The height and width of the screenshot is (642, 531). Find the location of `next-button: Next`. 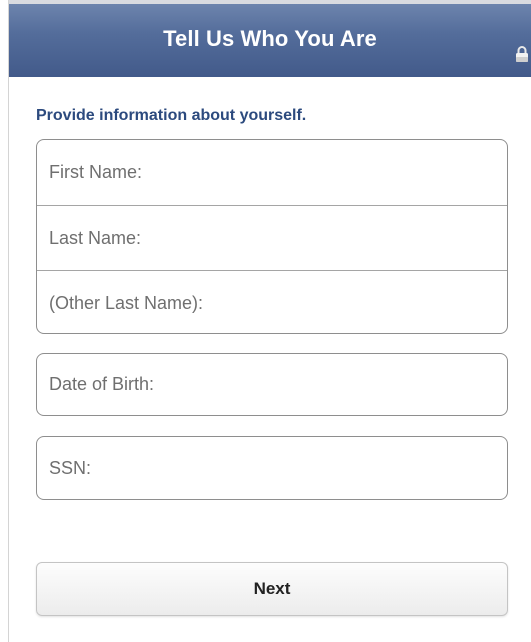

next-button: Next is located at coordinates (272, 589).